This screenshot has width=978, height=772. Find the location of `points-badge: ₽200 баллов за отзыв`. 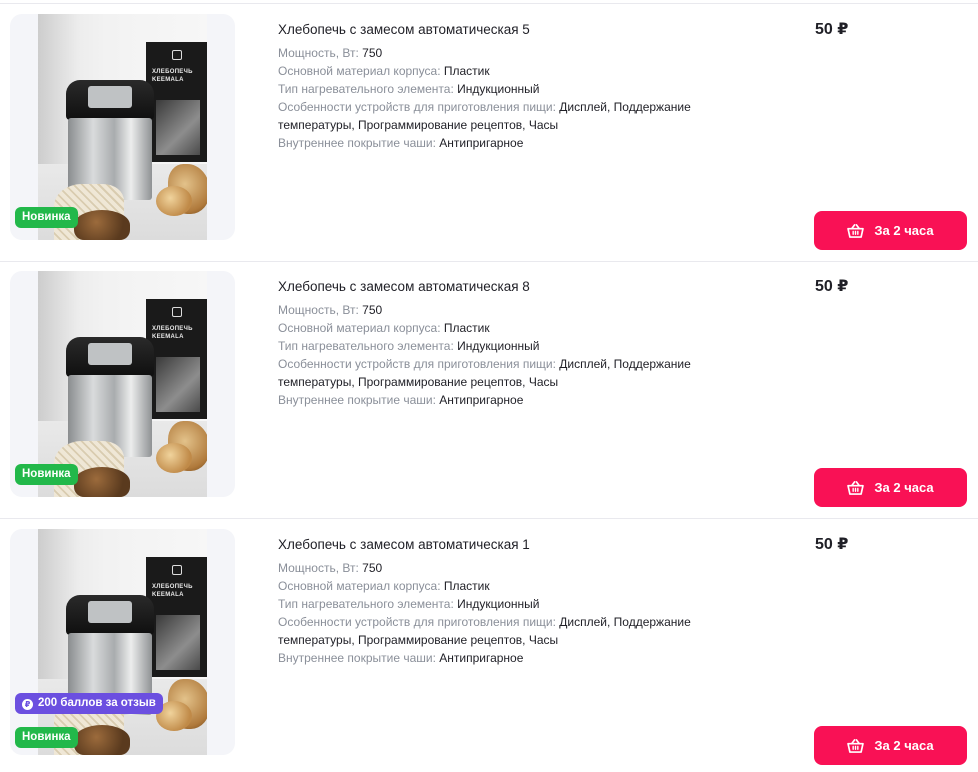

points-badge: ₽200 баллов за отзыв is located at coordinates (89, 703).